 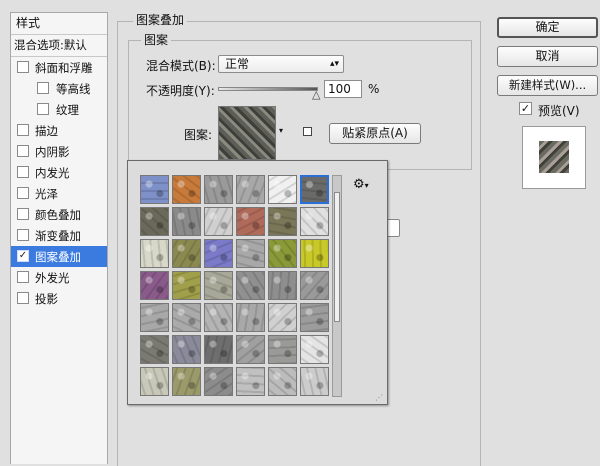 I want to click on section-title: 图案叠加, so click(x=160, y=20).